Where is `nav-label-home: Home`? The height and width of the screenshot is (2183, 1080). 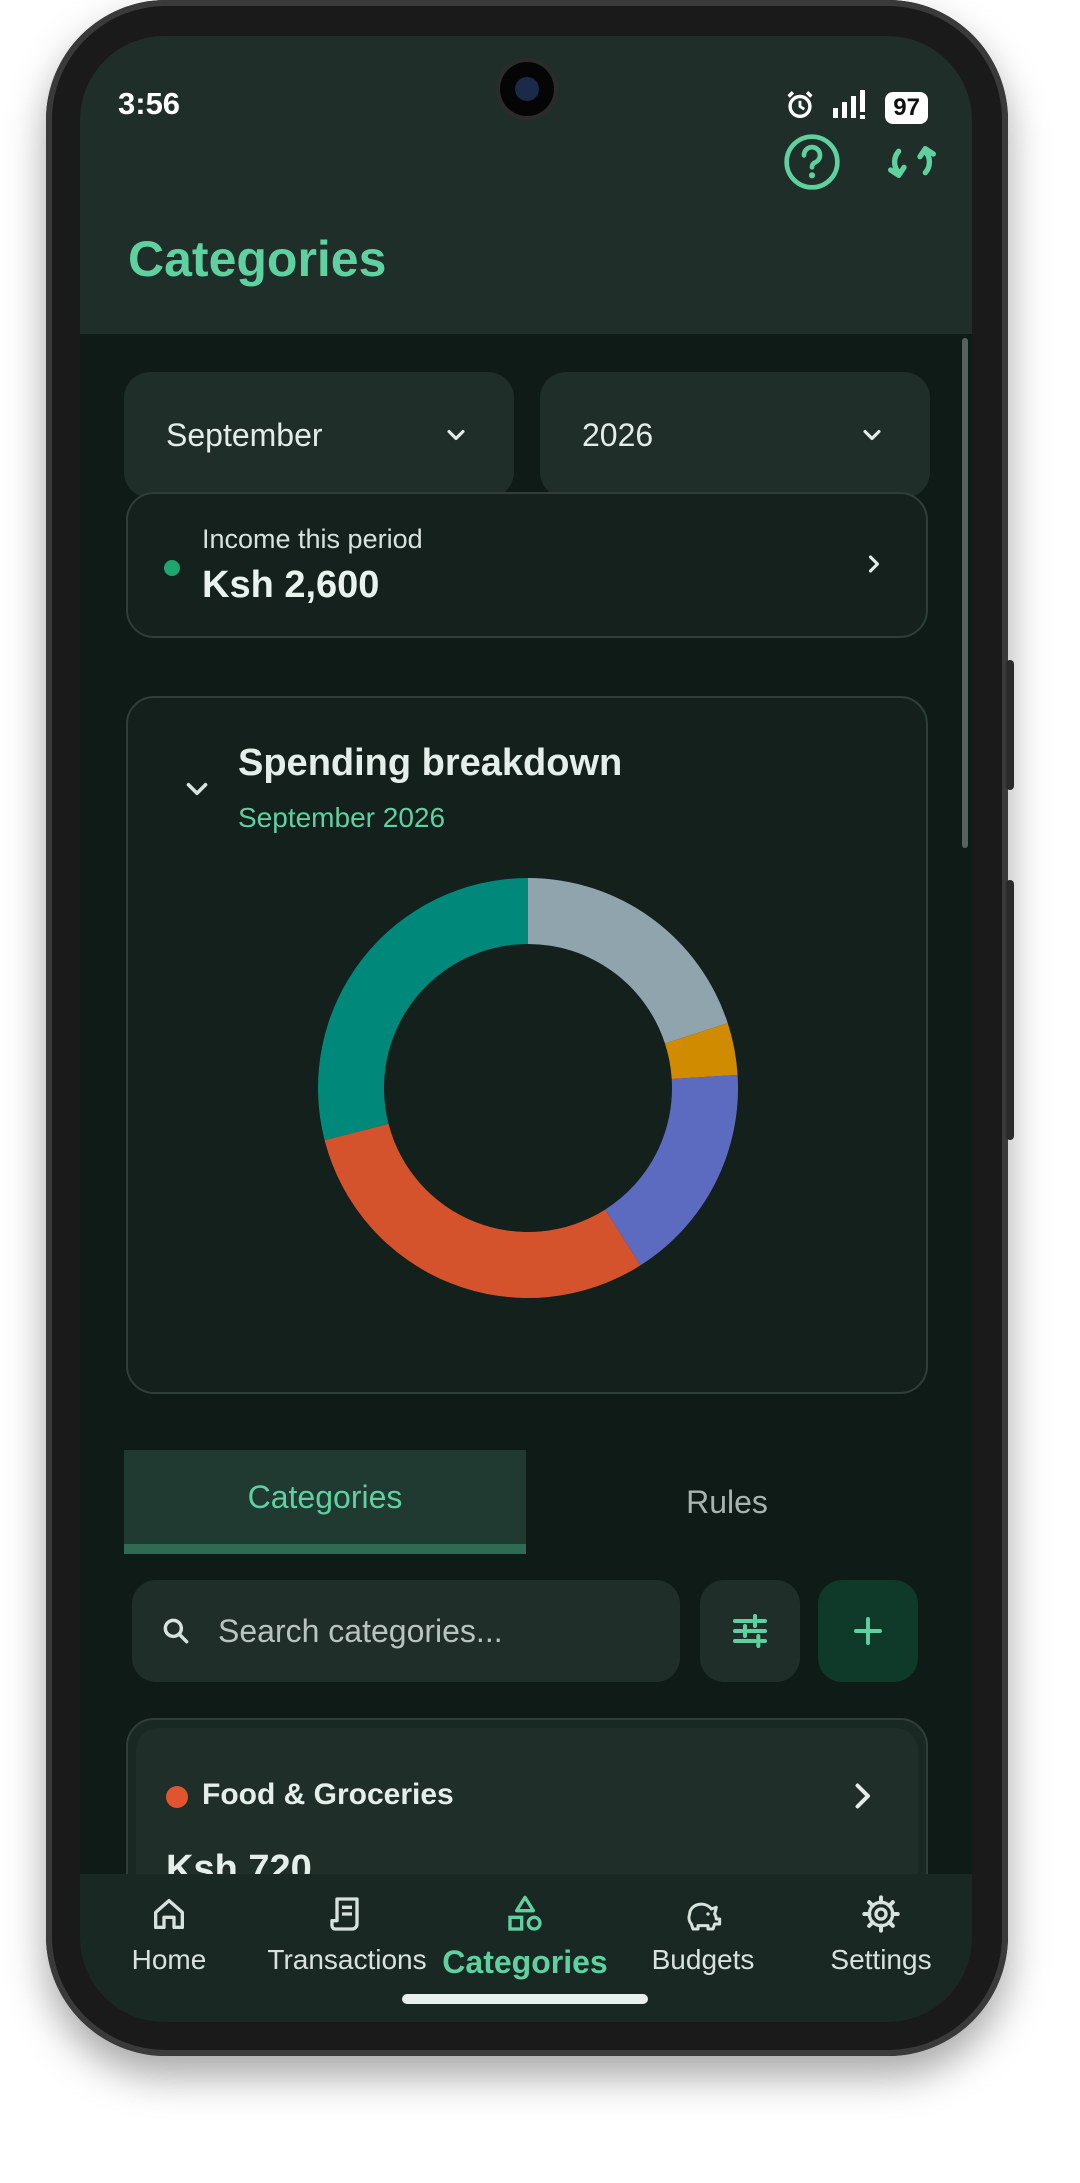 nav-label-home: Home is located at coordinates (169, 1959).